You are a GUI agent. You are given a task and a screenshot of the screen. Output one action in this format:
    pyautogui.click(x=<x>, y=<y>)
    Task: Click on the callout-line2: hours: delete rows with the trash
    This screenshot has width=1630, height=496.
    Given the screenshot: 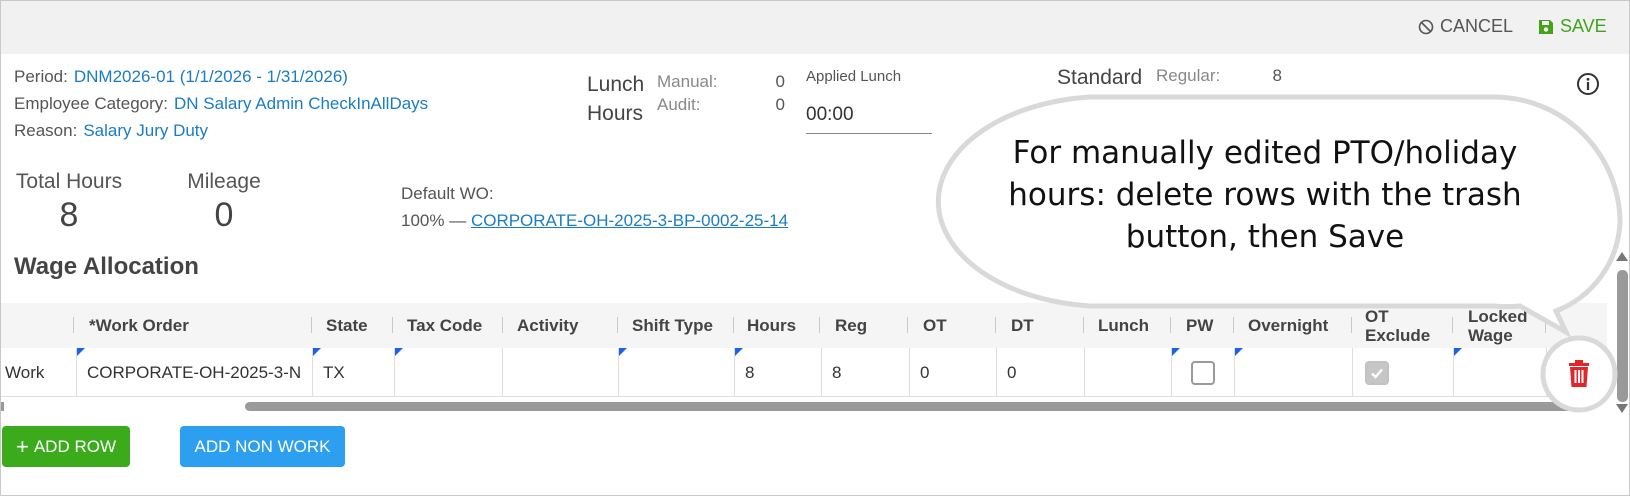 What is the action you would take?
    pyautogui.click(x=1265, y=195)
    